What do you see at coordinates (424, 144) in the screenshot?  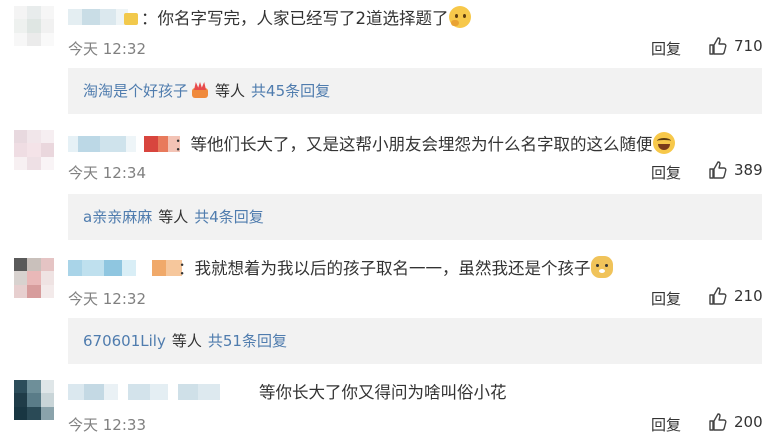 I see `comment-text: ：等他们长大了，又是这帮小朋友会埋怨为什么名字取的这么随便` at bounding box center [424, 144].